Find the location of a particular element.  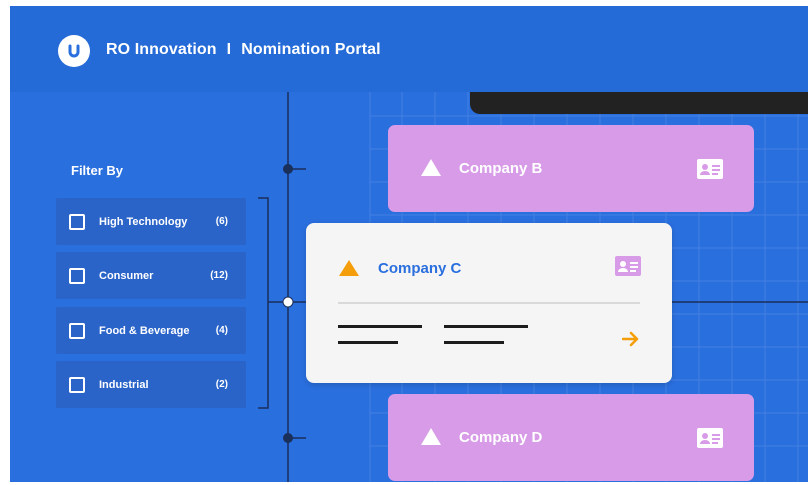

company-name: Company B is located at coordinates (501, 168).